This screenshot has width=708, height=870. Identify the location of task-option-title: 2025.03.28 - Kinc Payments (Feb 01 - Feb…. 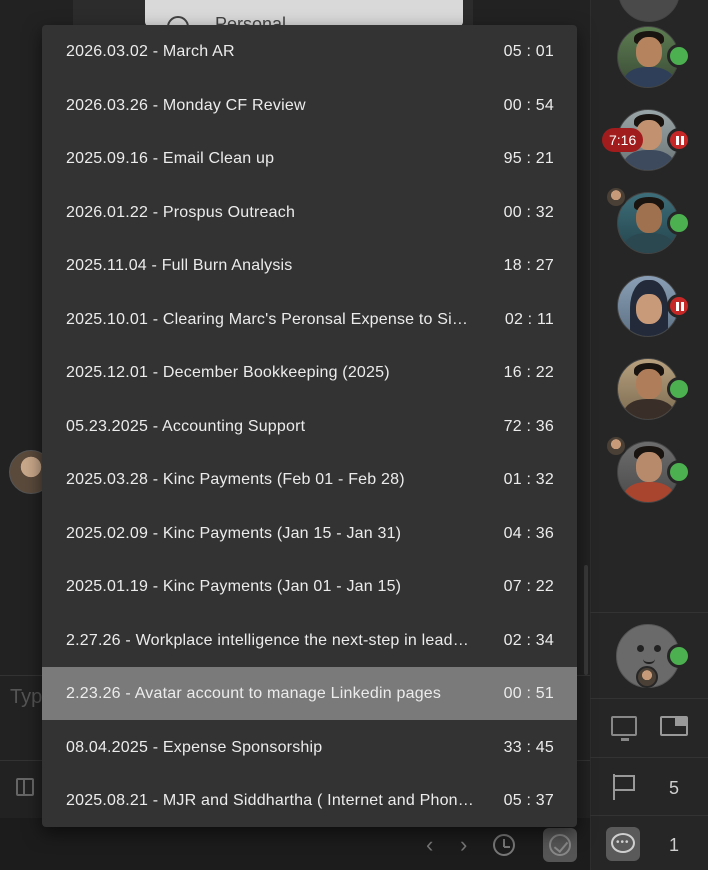
(235, 479).